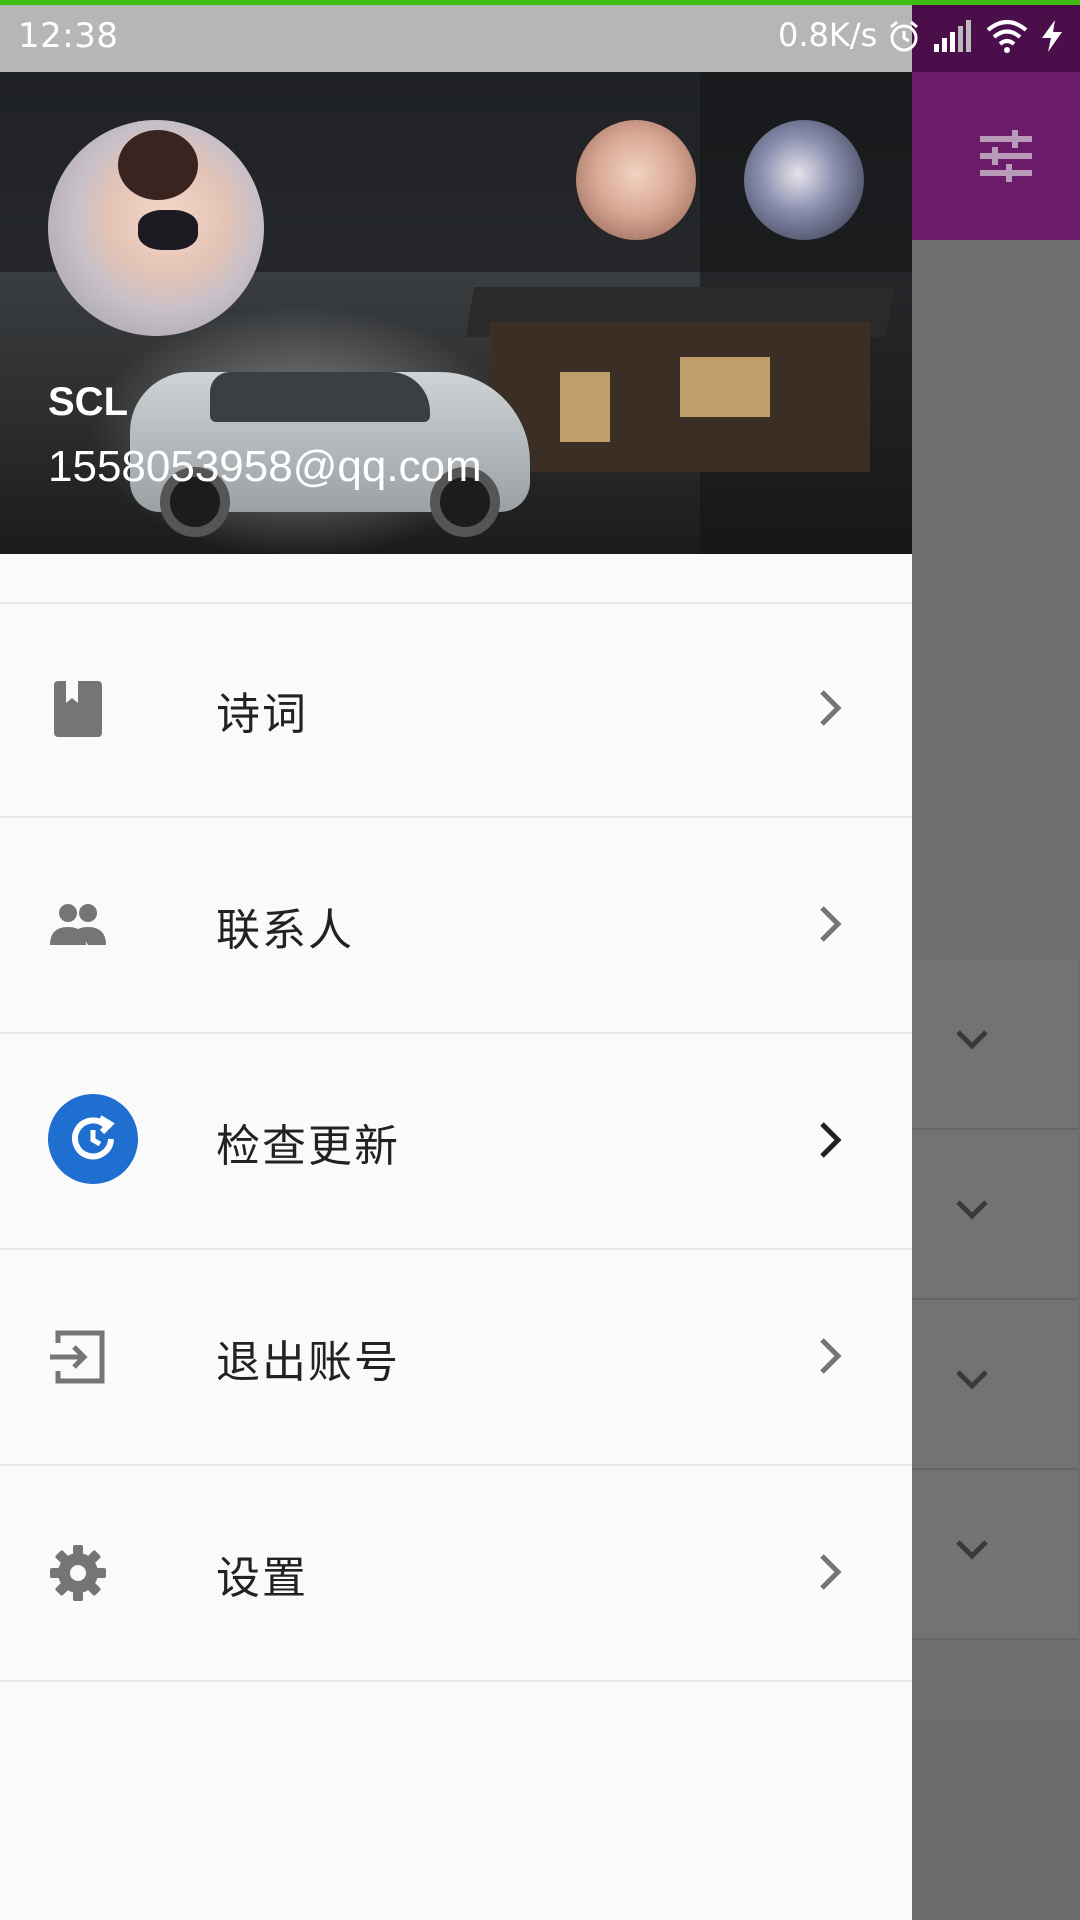 The width and height of the screenshot is (1080, 1920). Describe the element at coordinates (78, 709) in the screenshot. I see `book-icon` at that location.